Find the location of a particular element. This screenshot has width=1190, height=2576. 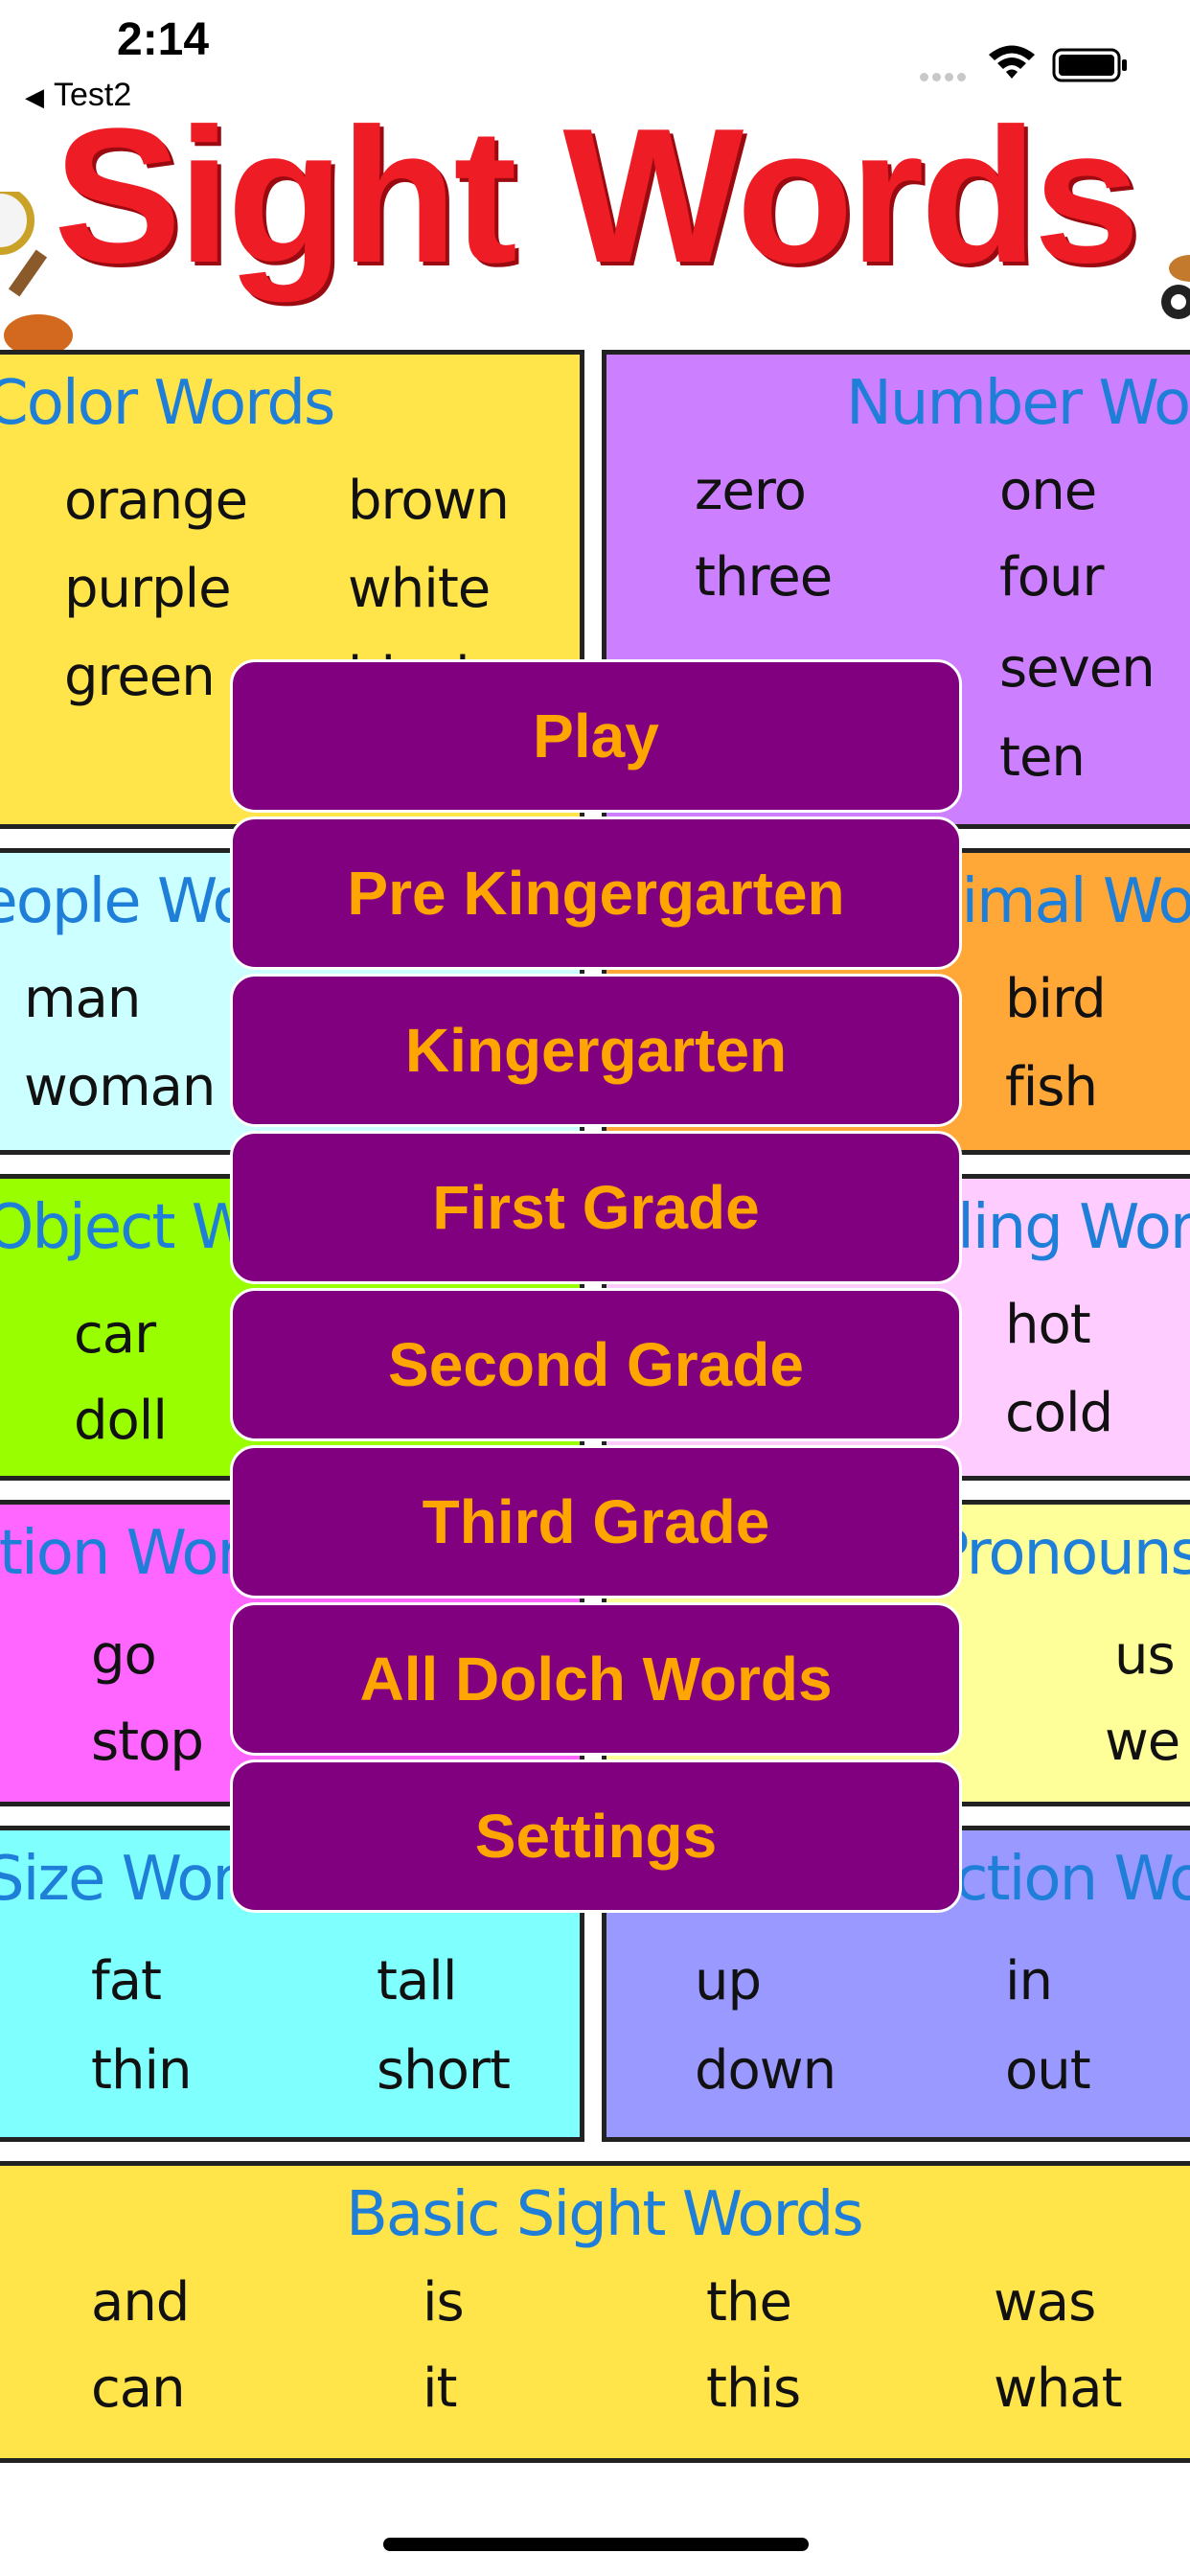

panel-title: Color Words is located at coordinates (167, 403).